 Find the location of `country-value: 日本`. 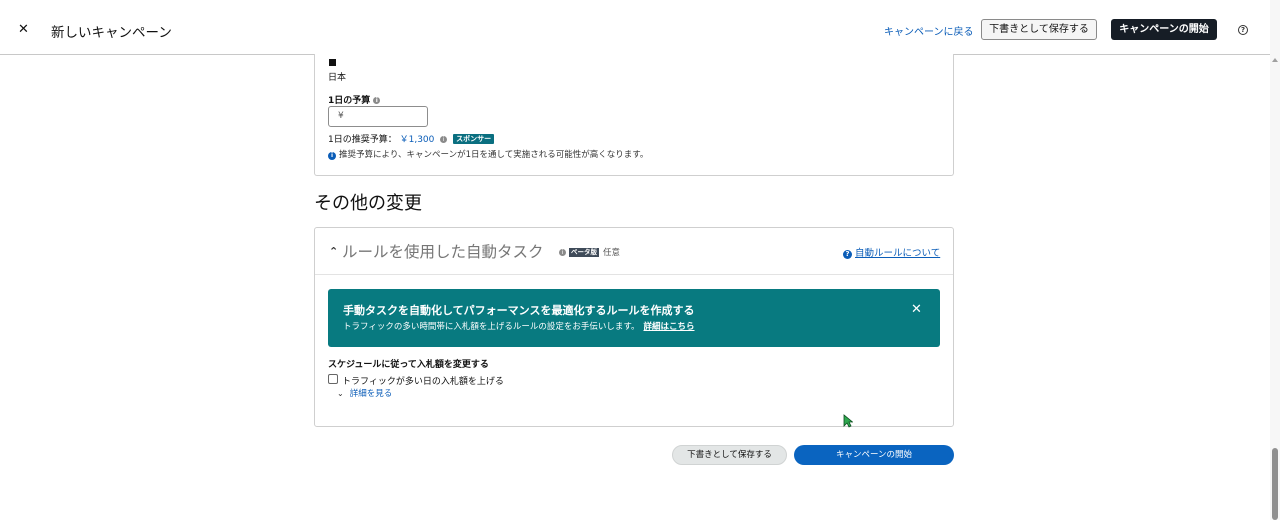

country-value: 日本 is located at coordinates (337, 78).